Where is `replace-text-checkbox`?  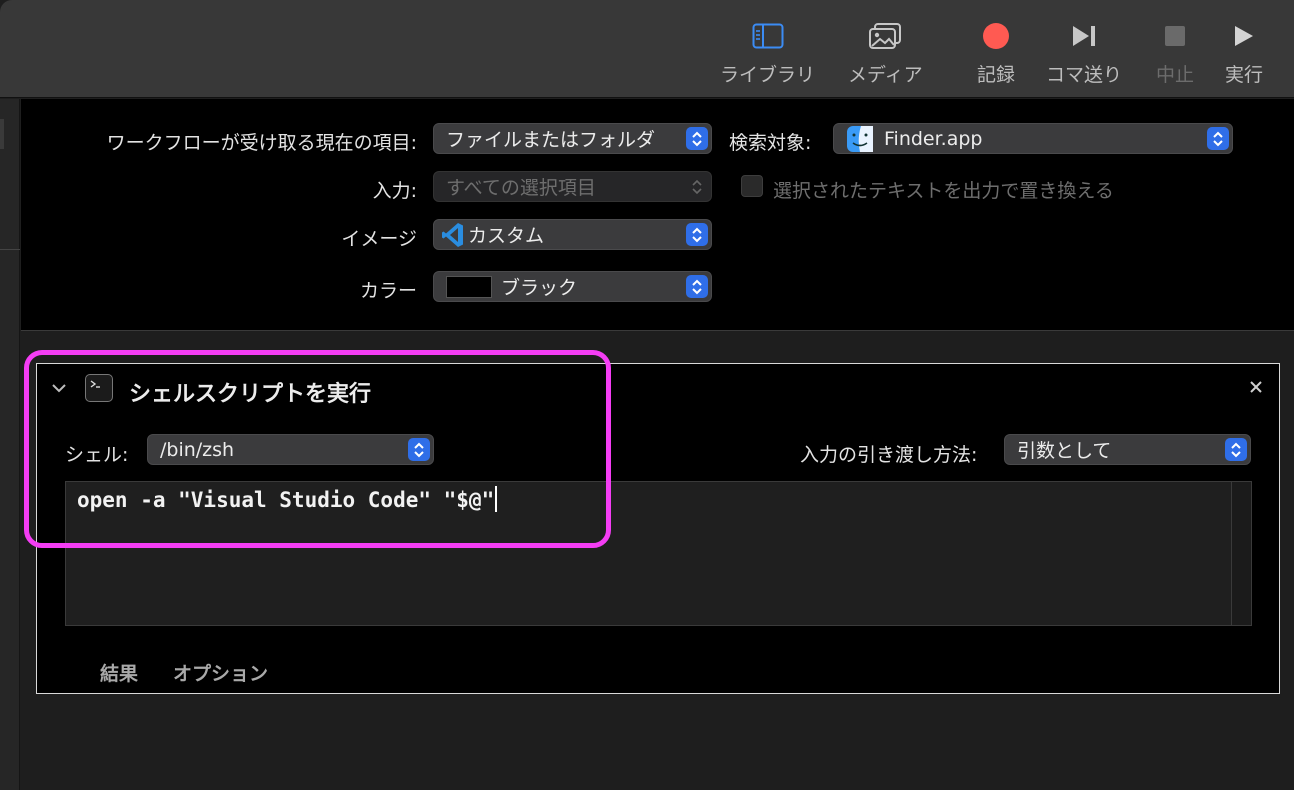
replace-text-checkbox is located at coordinates (752, 186).